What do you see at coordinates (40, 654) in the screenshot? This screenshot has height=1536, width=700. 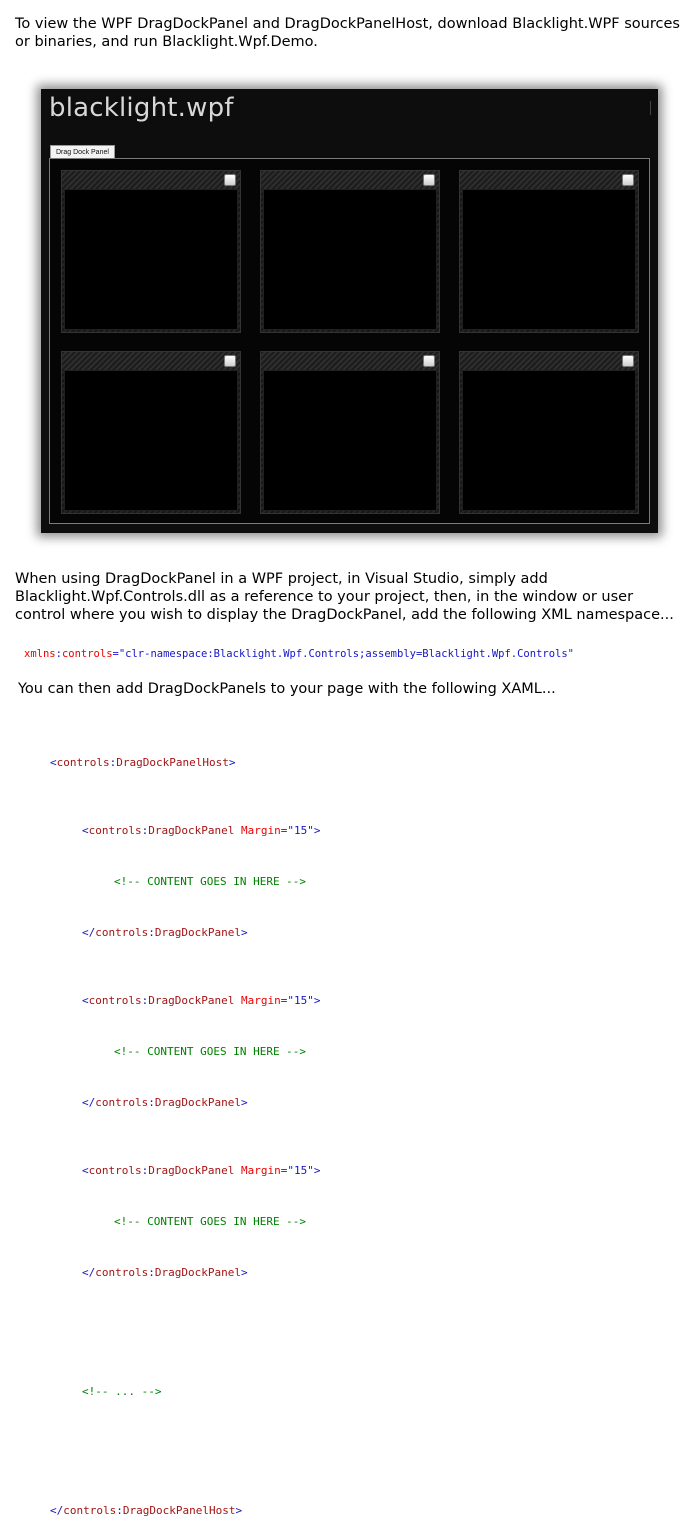 I see `xmlns-keyword: xmlns` at bounding box center [40, 654].